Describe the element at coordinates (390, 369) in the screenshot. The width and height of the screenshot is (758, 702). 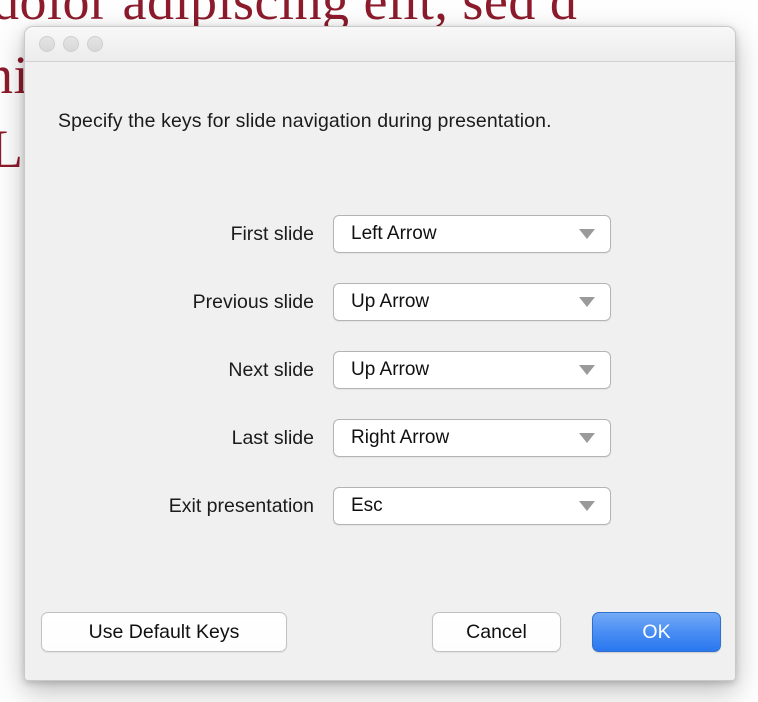
I see `select-next-slide-value: Up Arrow` at that location.